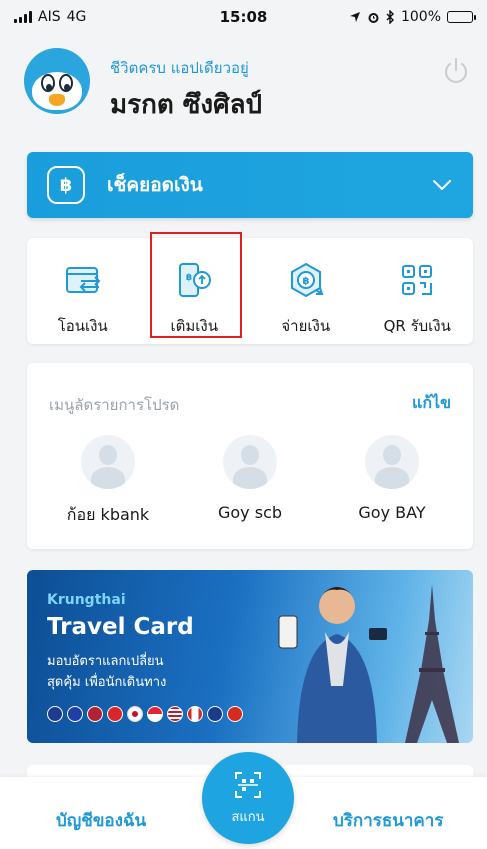 This screenshot has height=849, width=487. I want to click on favorite-name: Goy scb, so click(250, 512).